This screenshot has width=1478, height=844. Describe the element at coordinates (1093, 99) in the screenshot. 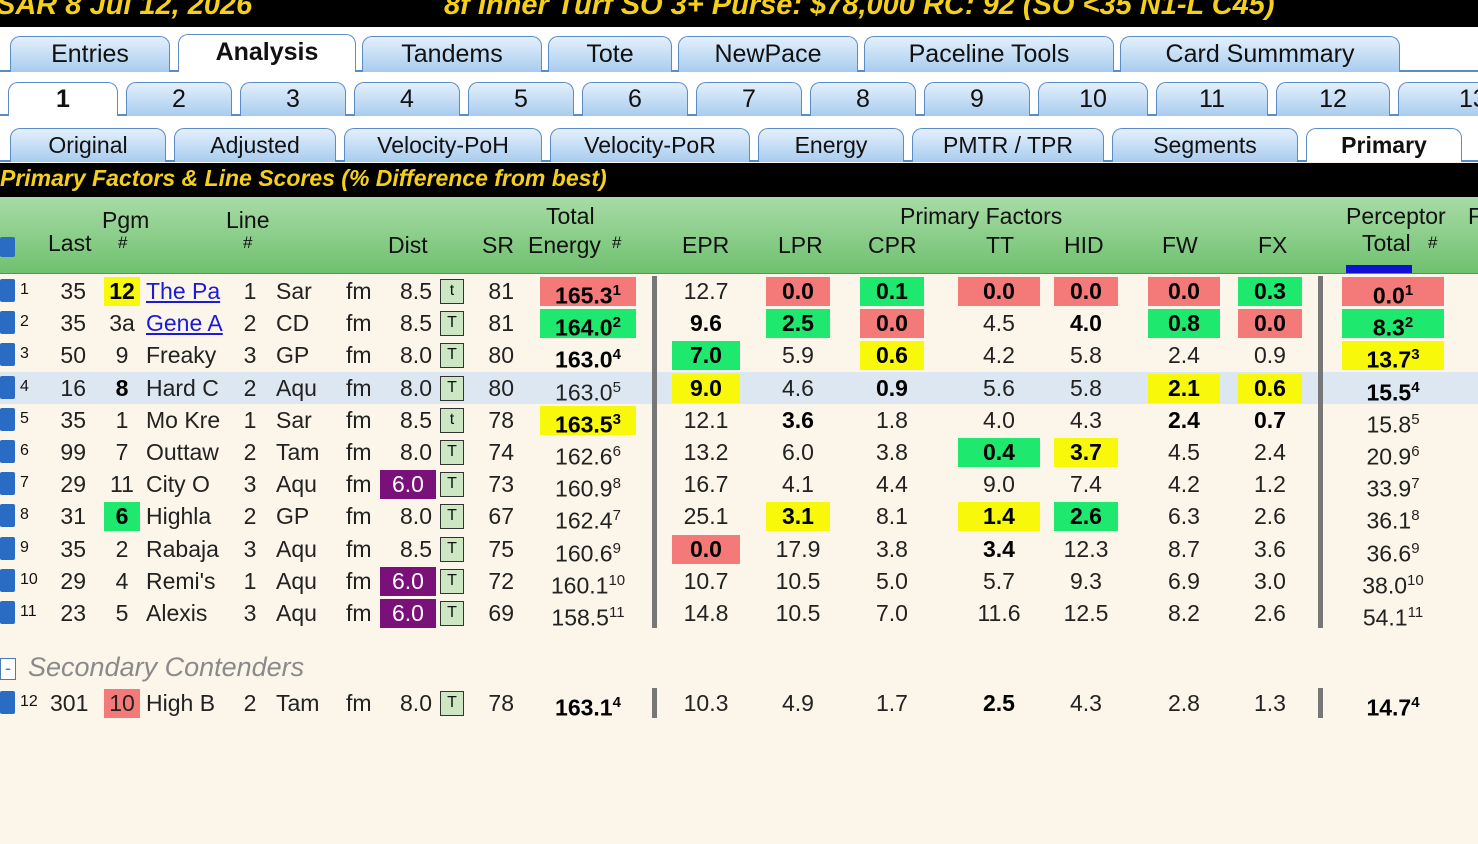

I see `tab-race-10: 10` at that location.